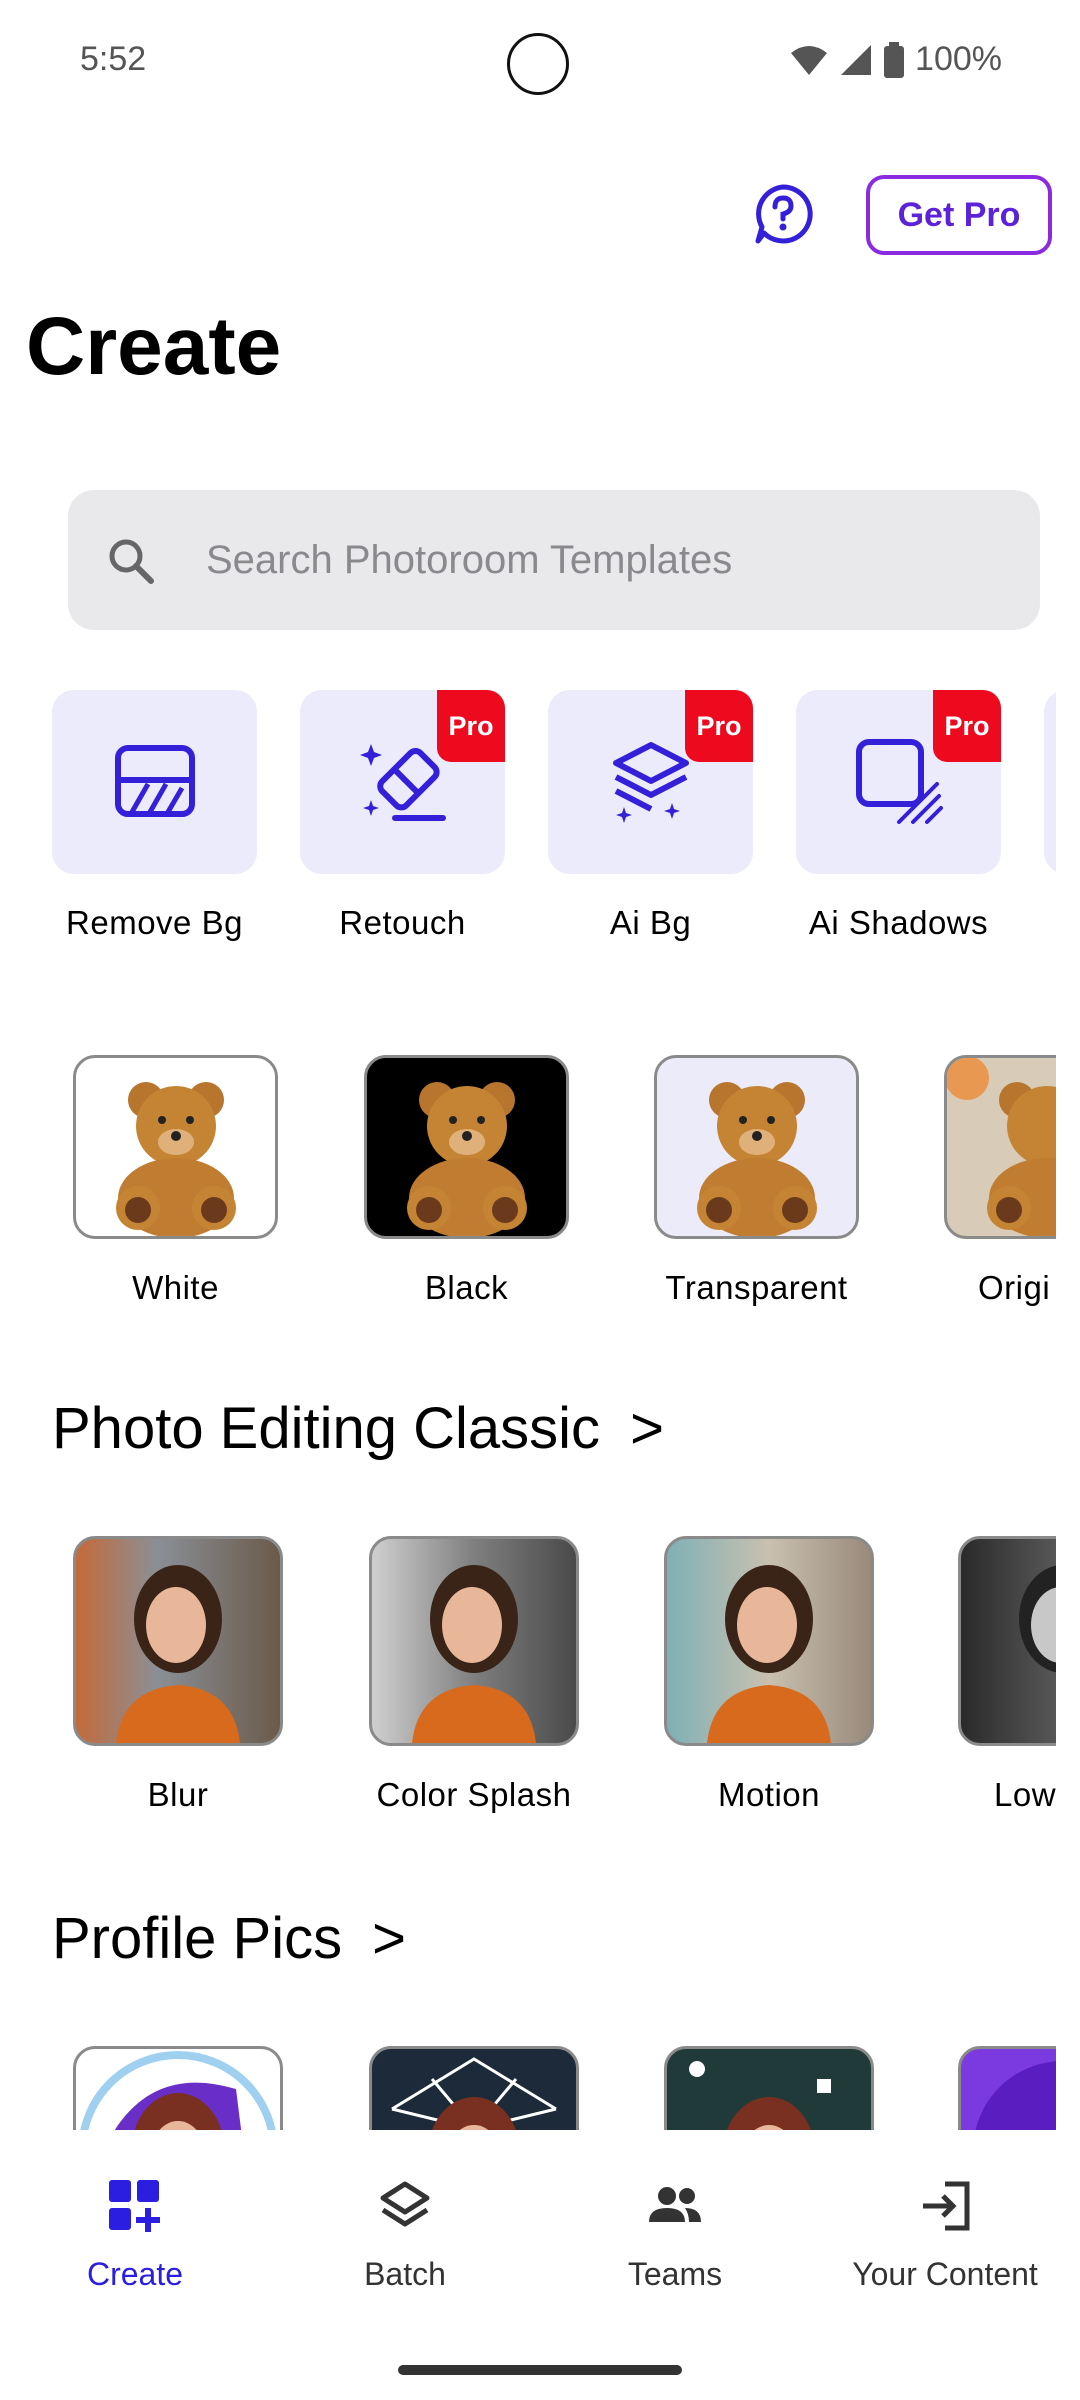  What do you see at coordinates (959, 215) in the screenshot?
I see `get-pro-button: Get Pro` at bounding box center [959, 215].